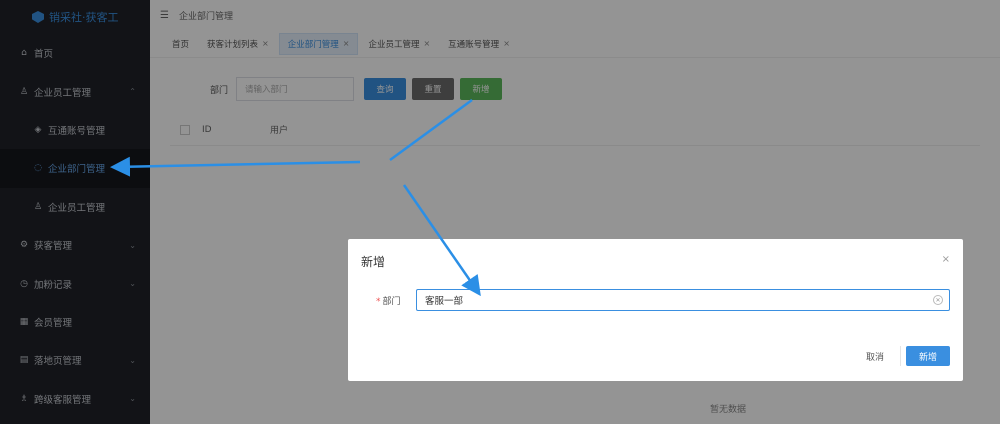 The height and width of the screenshot is (424, 1000). What do you see at coordinates (900, 356) in the screenshot?
I see `button-divider` at bounding box center [900, 356].